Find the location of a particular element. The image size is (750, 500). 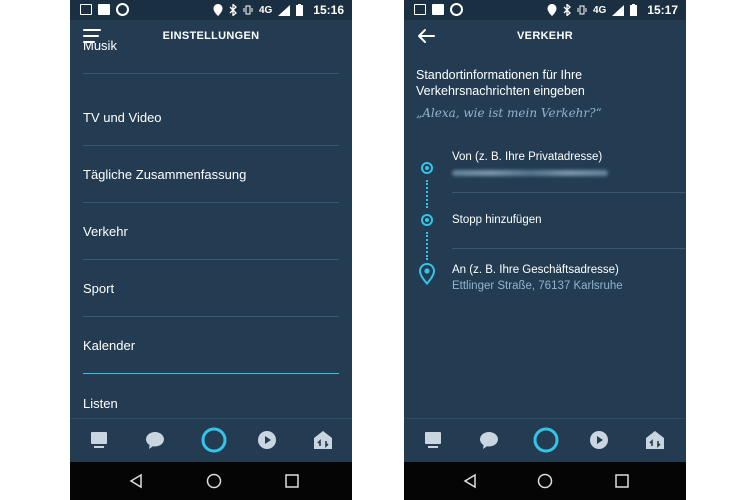

stop-dot-icon is located at coordinates (427, 220).